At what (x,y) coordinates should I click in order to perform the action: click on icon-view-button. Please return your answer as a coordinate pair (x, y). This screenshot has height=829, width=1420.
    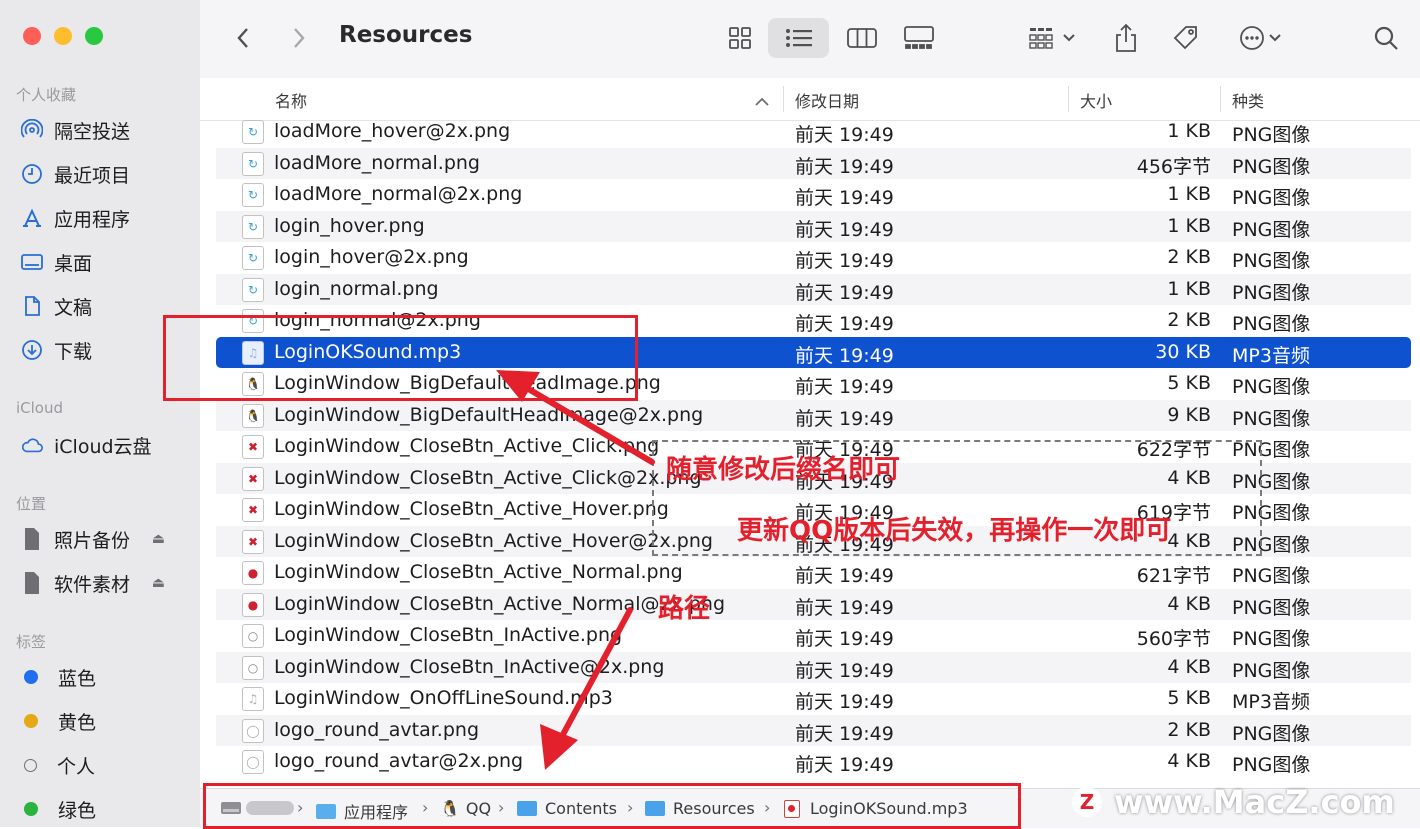
    Looking at the image, I should click on (740, 38).